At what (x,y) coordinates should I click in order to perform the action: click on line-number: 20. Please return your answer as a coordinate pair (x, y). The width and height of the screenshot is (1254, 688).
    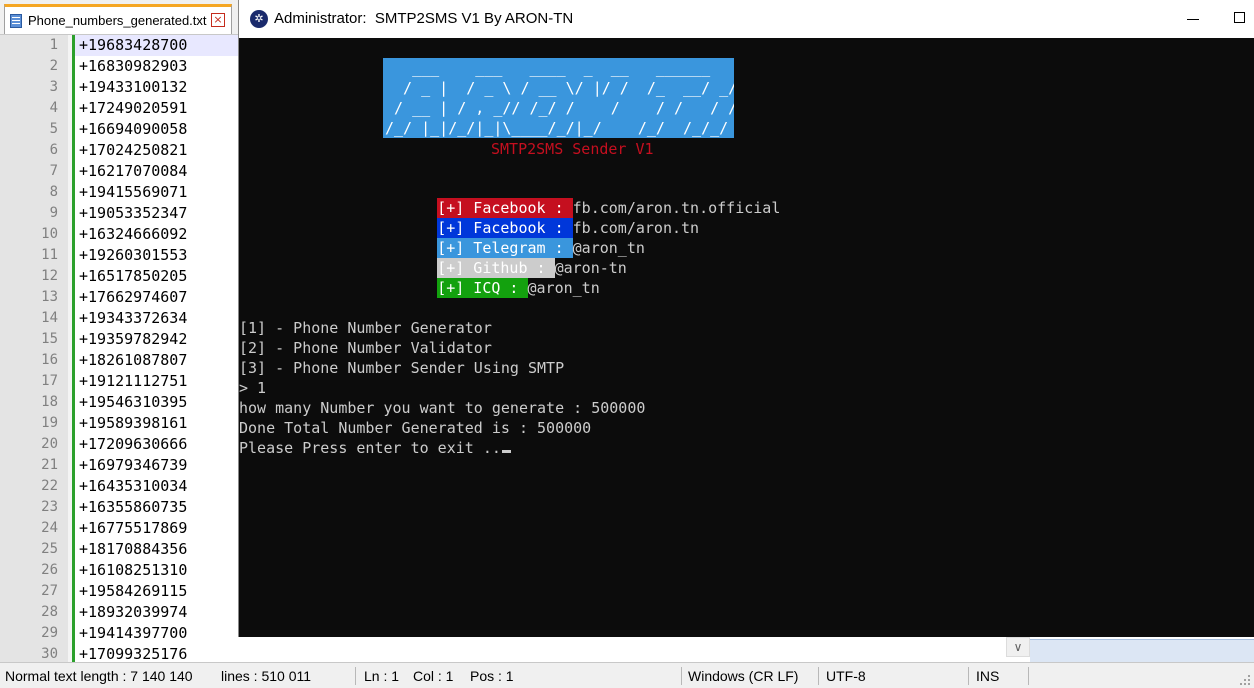
    Looking at the image, I should click on (49, 444).